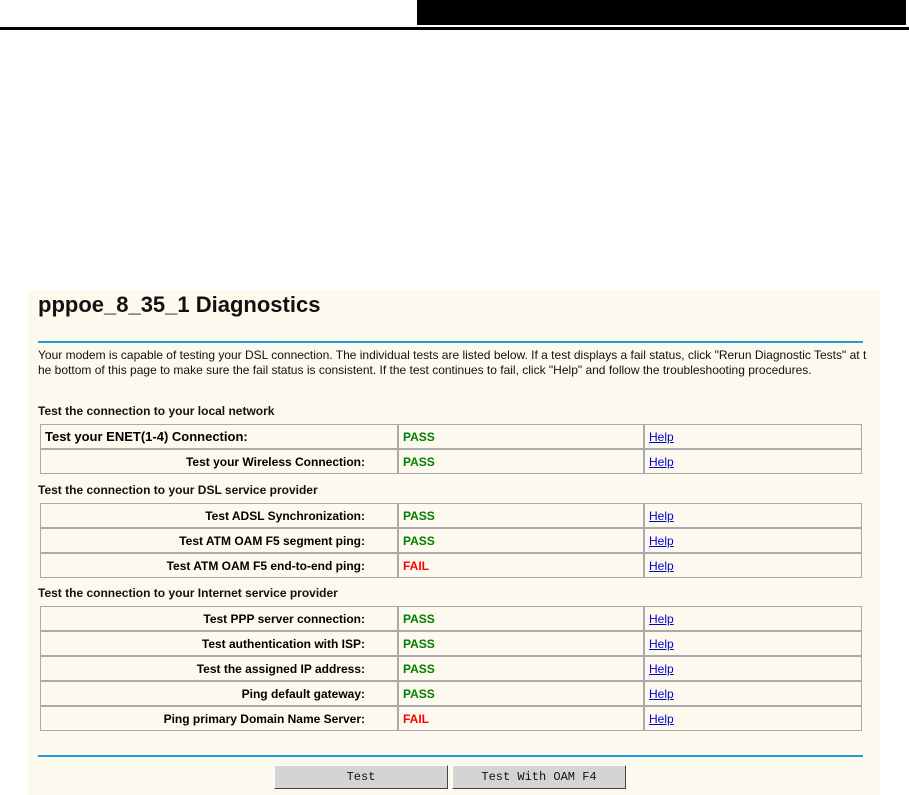 Image resolution: width=909 pixels, height=795 pixels. I want to click on page-title: pppoe_8_35_1 Diagnostics, so click(179, 304).